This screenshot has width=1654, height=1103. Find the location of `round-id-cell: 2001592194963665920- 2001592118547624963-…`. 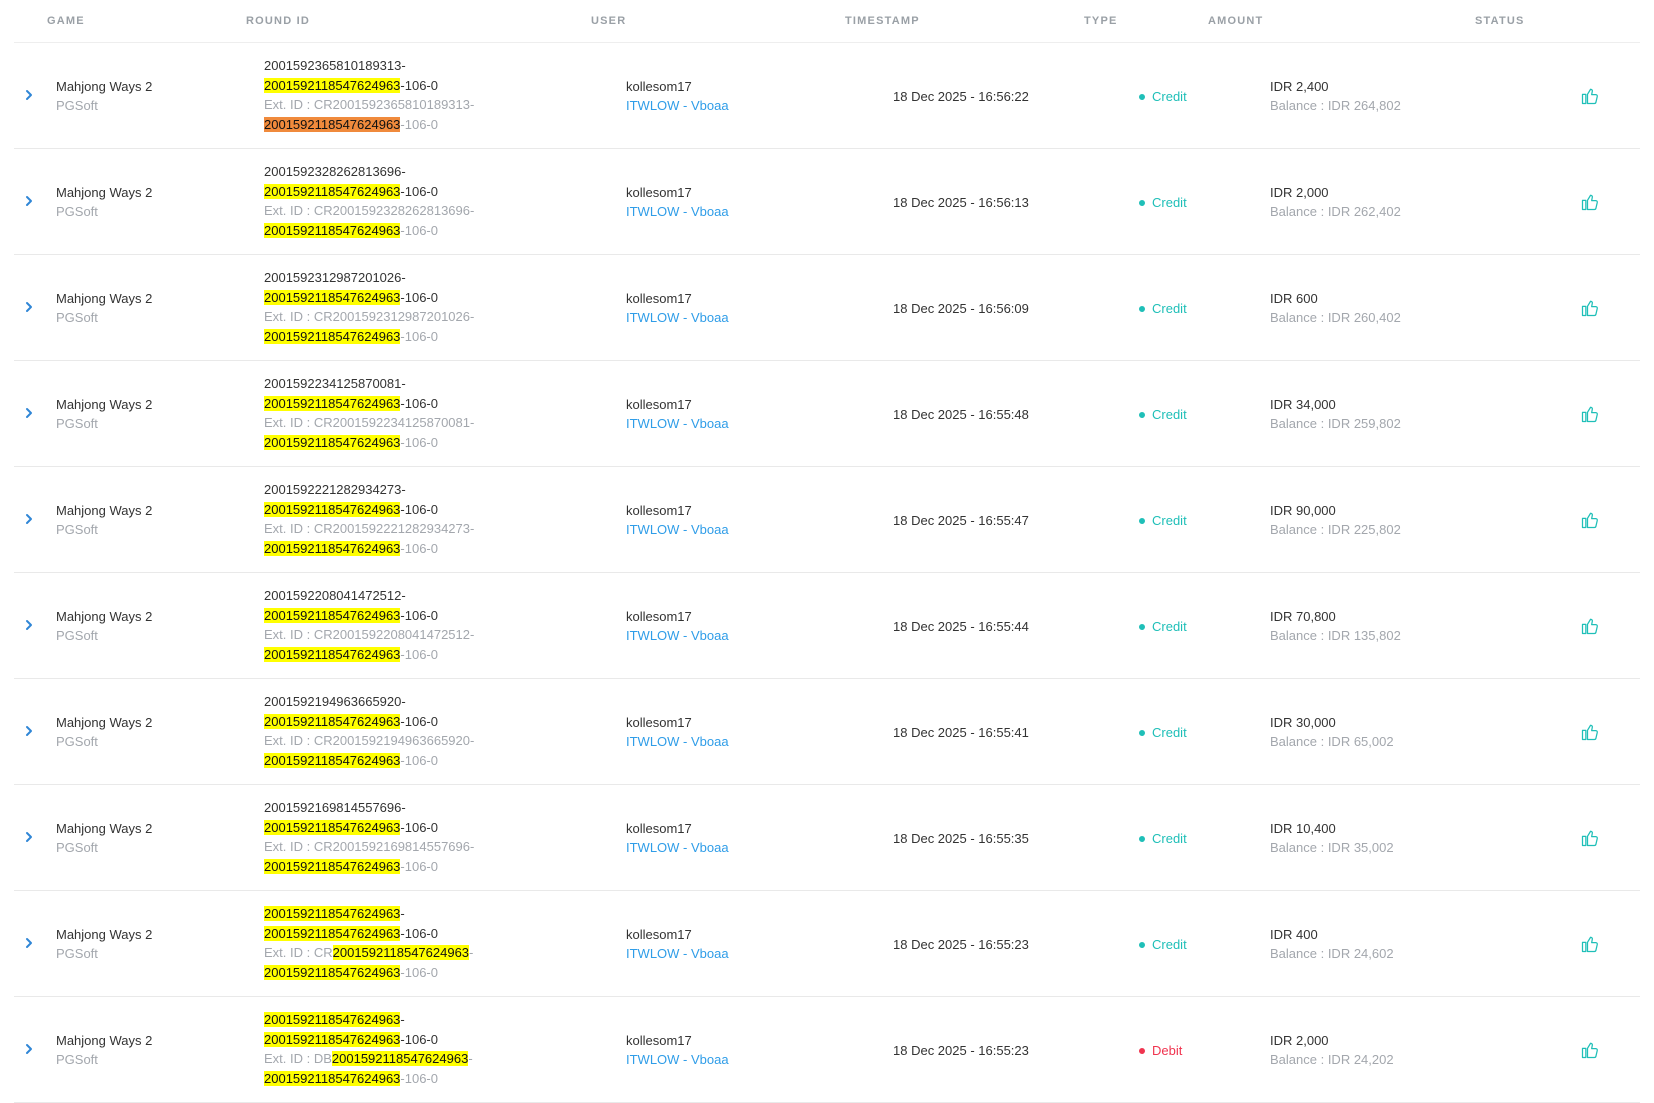

round-id-cell: 2001592194963665920- 2001592118547624963-… is located at coordinates (369, 731).